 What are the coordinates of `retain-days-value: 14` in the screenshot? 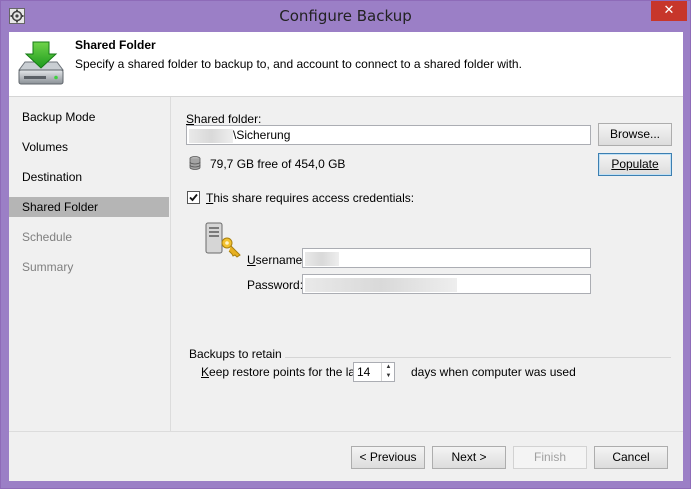 It's located at (363, 372).